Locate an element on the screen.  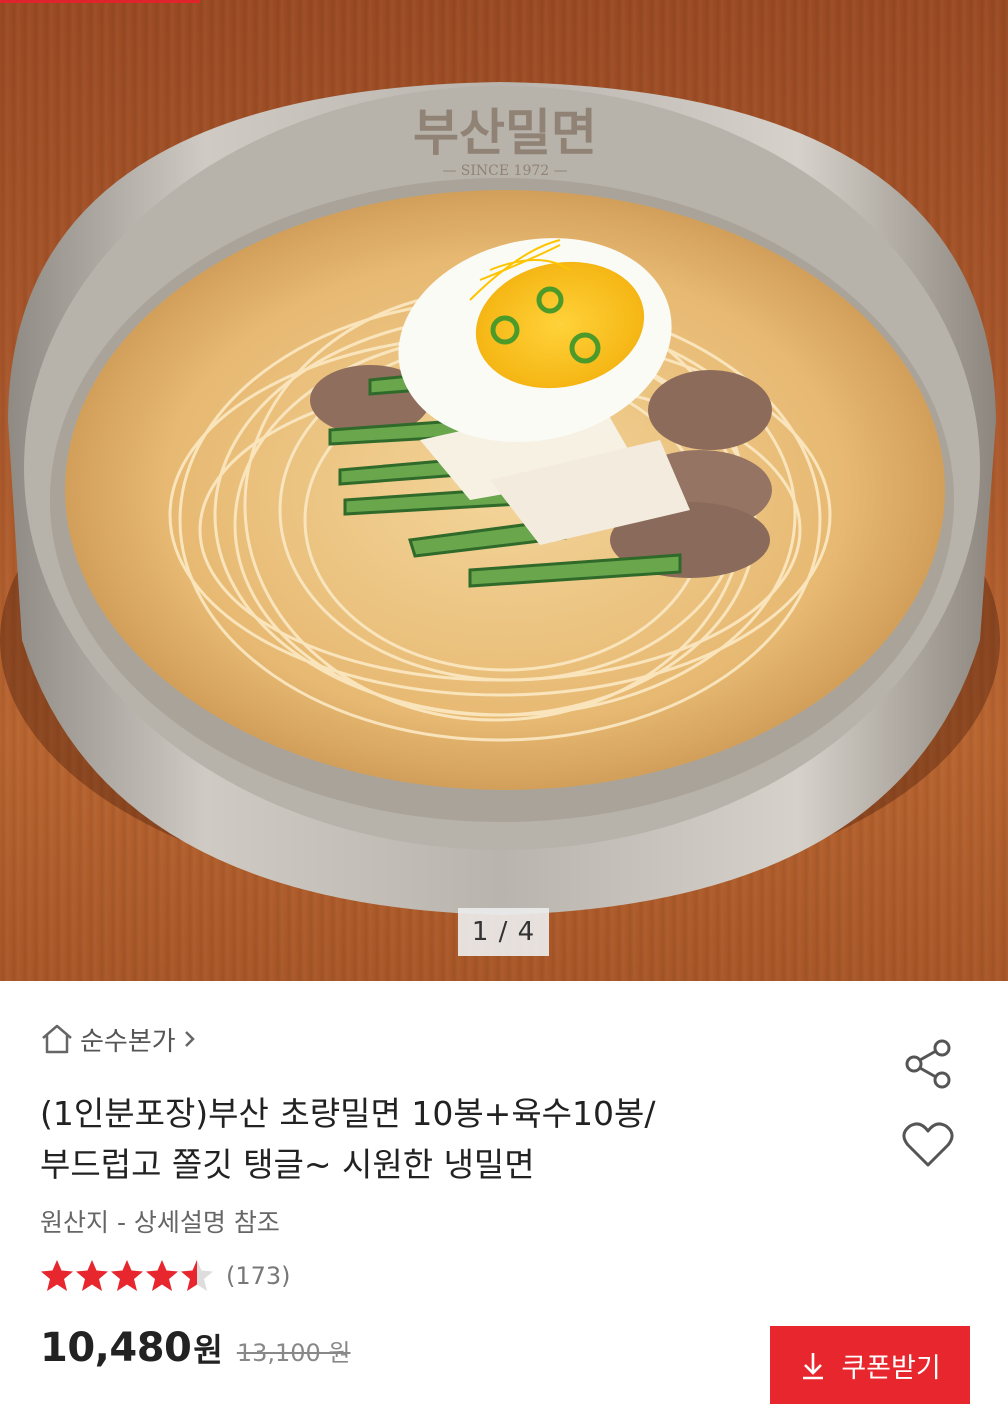
image-page-indicator: 1 / 4 is located at coordinates (503, 932).